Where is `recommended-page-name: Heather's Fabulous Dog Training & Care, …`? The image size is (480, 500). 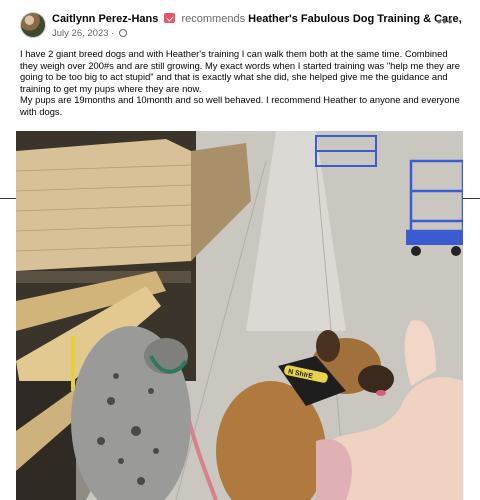 recommended-page-name: Heather's Fabulous Dog Training & Care, … is located at coordinates (355, 19).